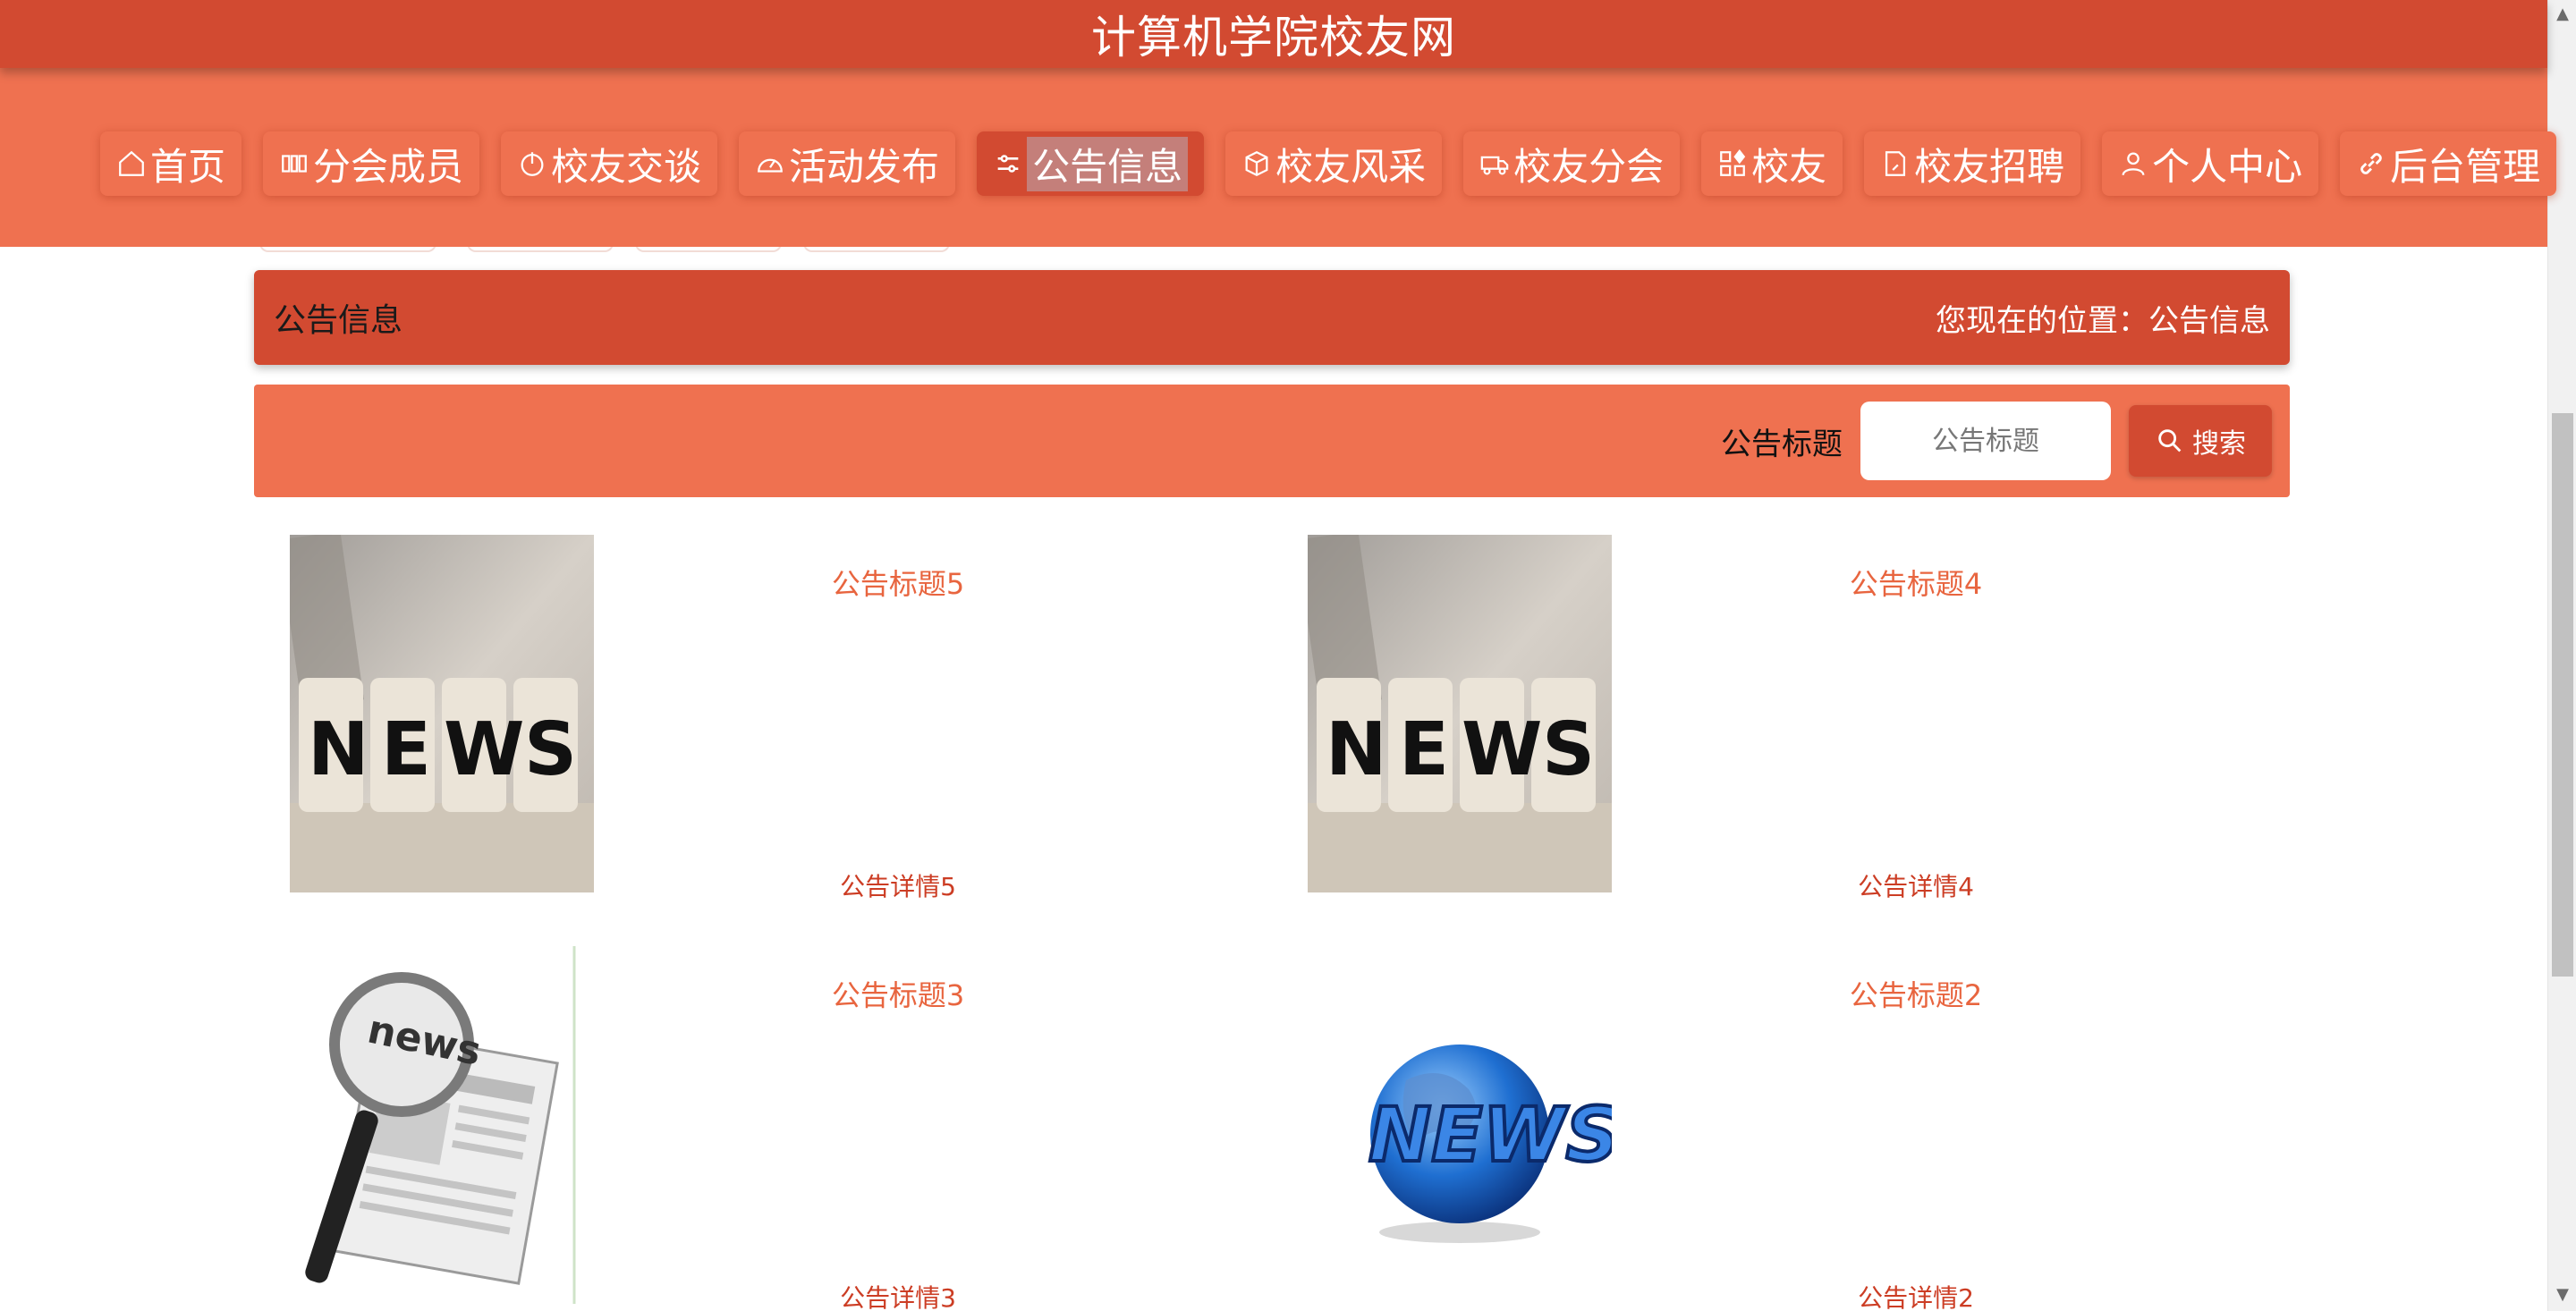 The image size is (2576, 1311). I want to click on nav-label: 校友招聘, so click(1989, 166).